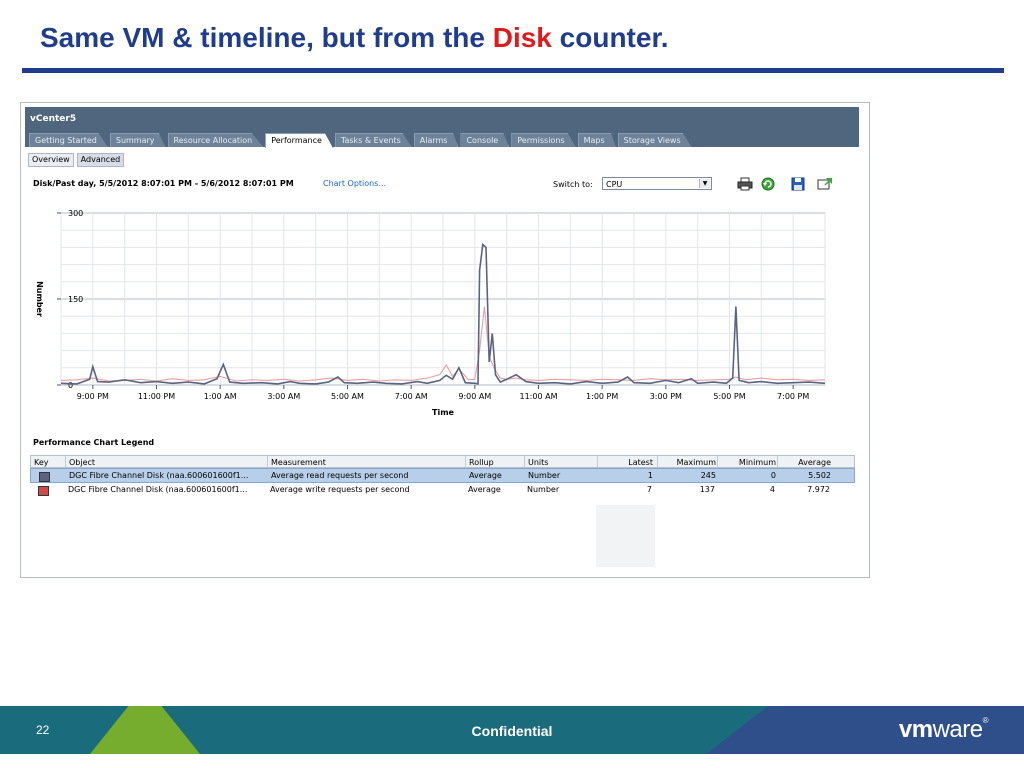 This screenshot has width=1024, height=768. I want to click on confidential-label: Confidential, so click(512, 731).